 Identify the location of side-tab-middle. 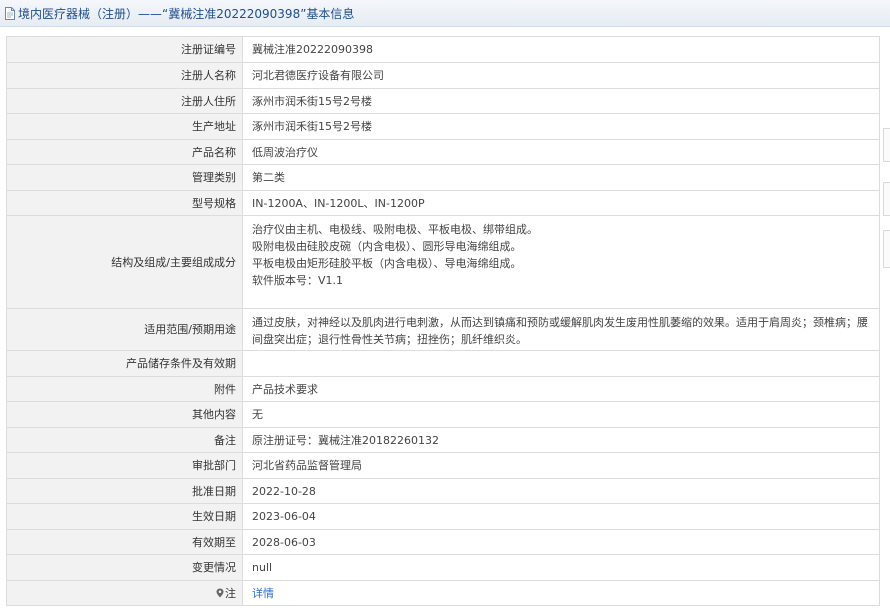
(886, 199).